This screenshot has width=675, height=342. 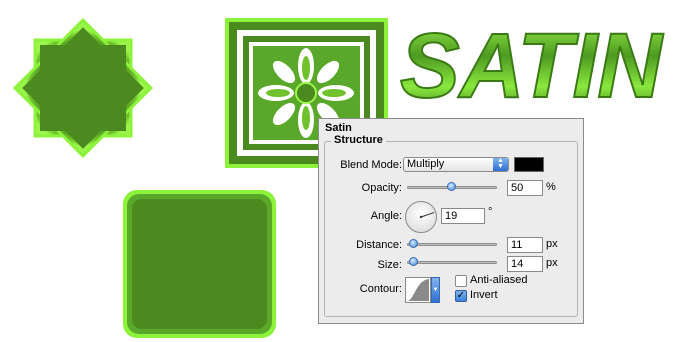 What do you see at coordinates (418, 290) in the screenshot?
I see `contour-preview` at bounding box center [418, 290].